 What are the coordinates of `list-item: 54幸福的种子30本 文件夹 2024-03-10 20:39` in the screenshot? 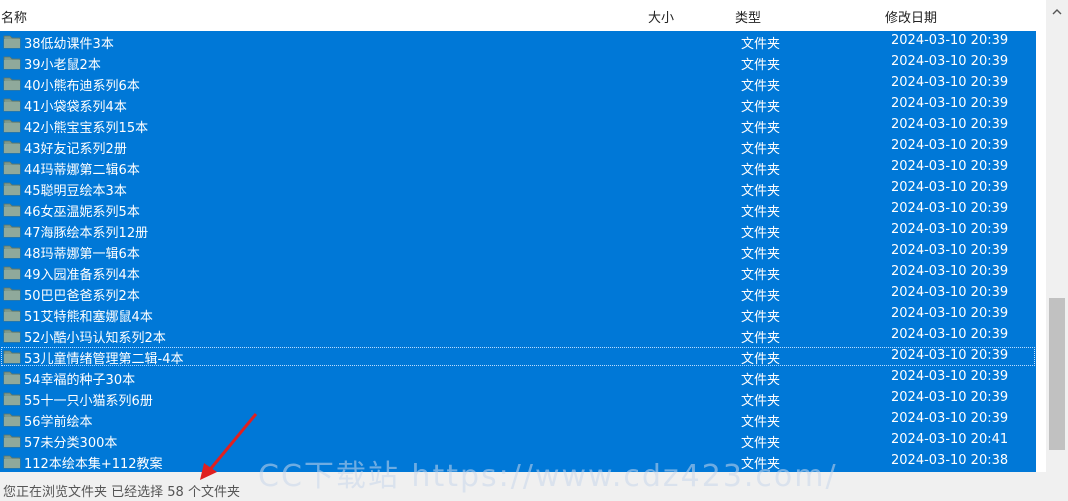 It's located at (518, 377).